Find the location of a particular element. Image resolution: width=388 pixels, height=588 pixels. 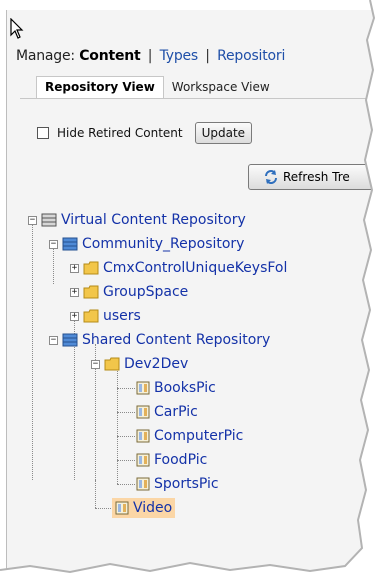

mouse-cursor-icon is located at coordinates (17, 28).